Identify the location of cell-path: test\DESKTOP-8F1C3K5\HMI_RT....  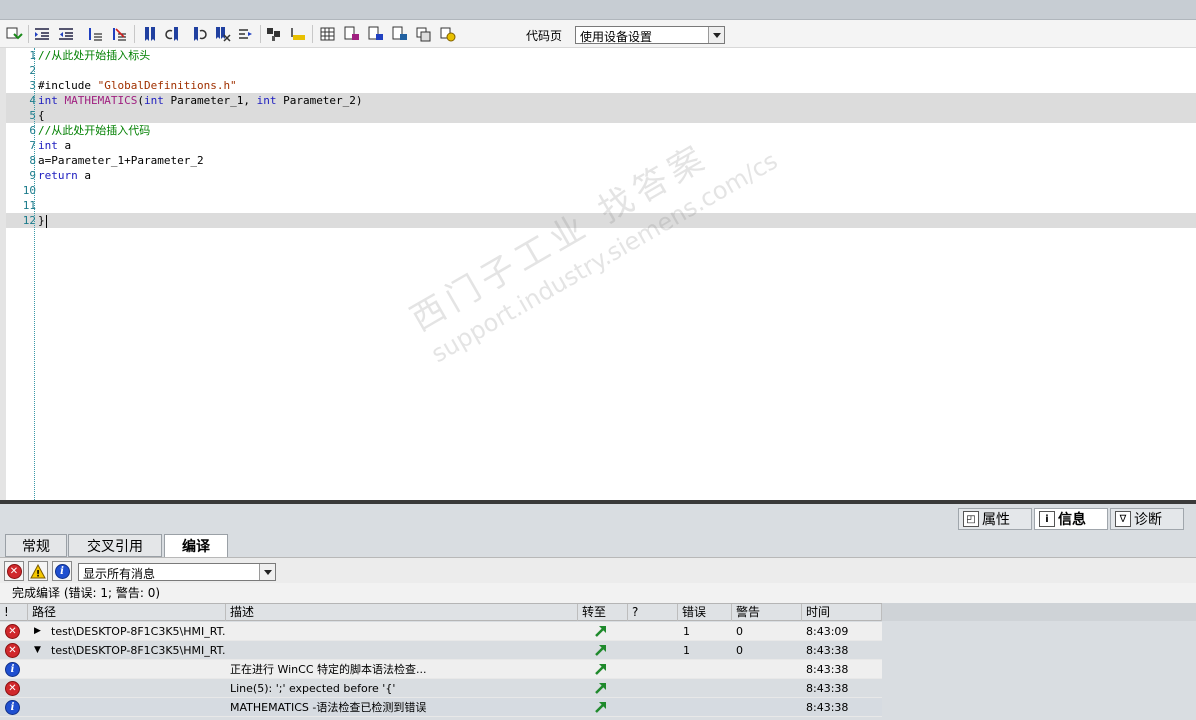
(138, 650).